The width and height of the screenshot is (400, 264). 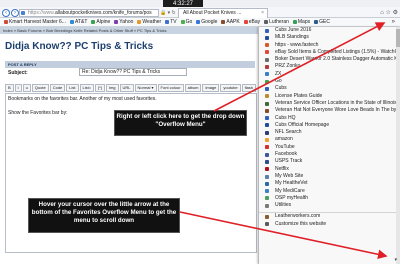 I want to click on menu-item: YouTube, so click(x=329, y=147).